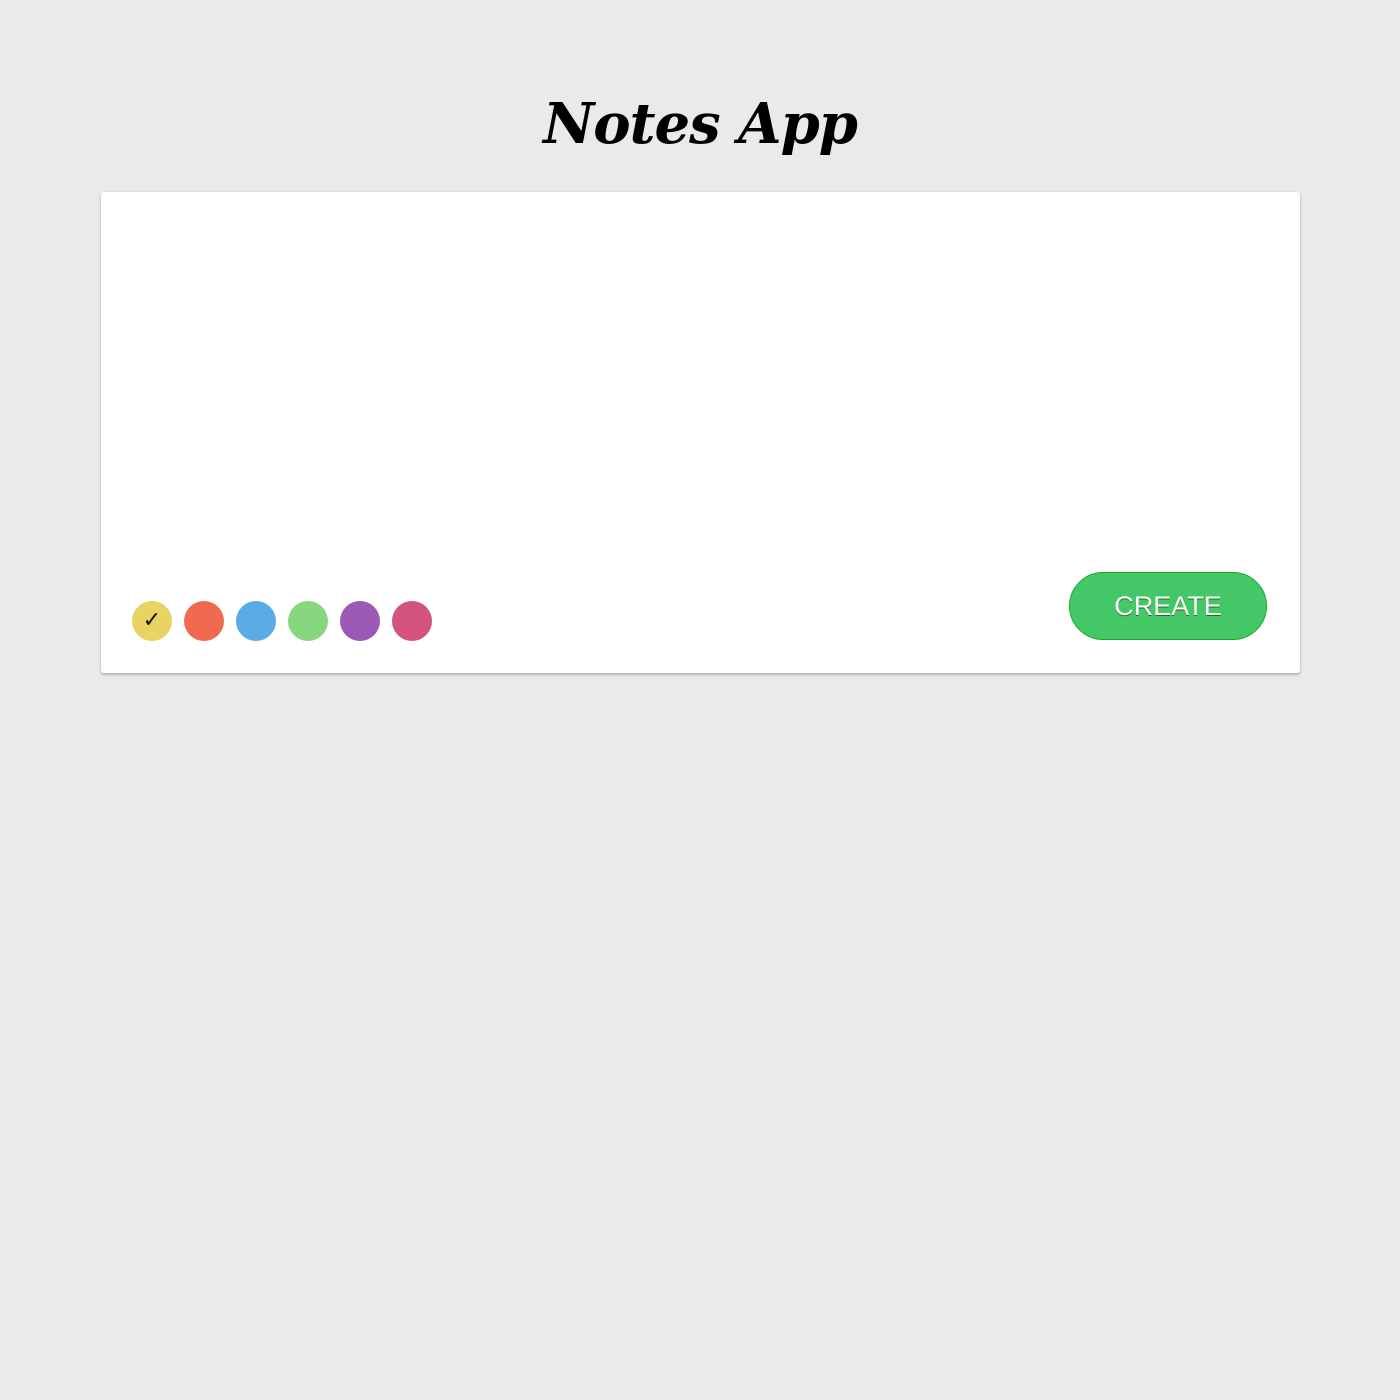 The width and height of the screenshot is (1400, 1400). I want to click on color-swatch-yellow: ✓, so click(152, 621).